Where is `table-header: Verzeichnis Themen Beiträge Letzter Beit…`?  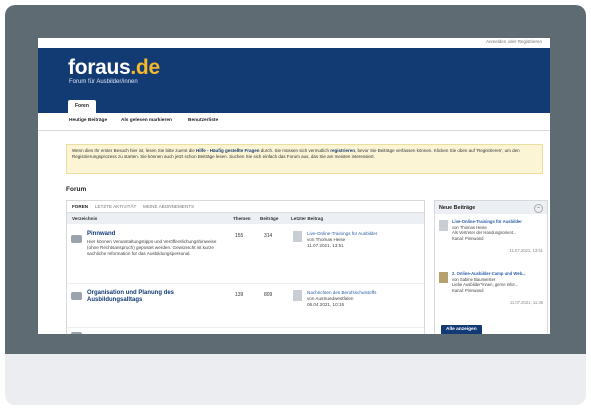 table-header: Verzeichnis Themen Beiträge Letzter Beit… is located at coordinates (245, 218).